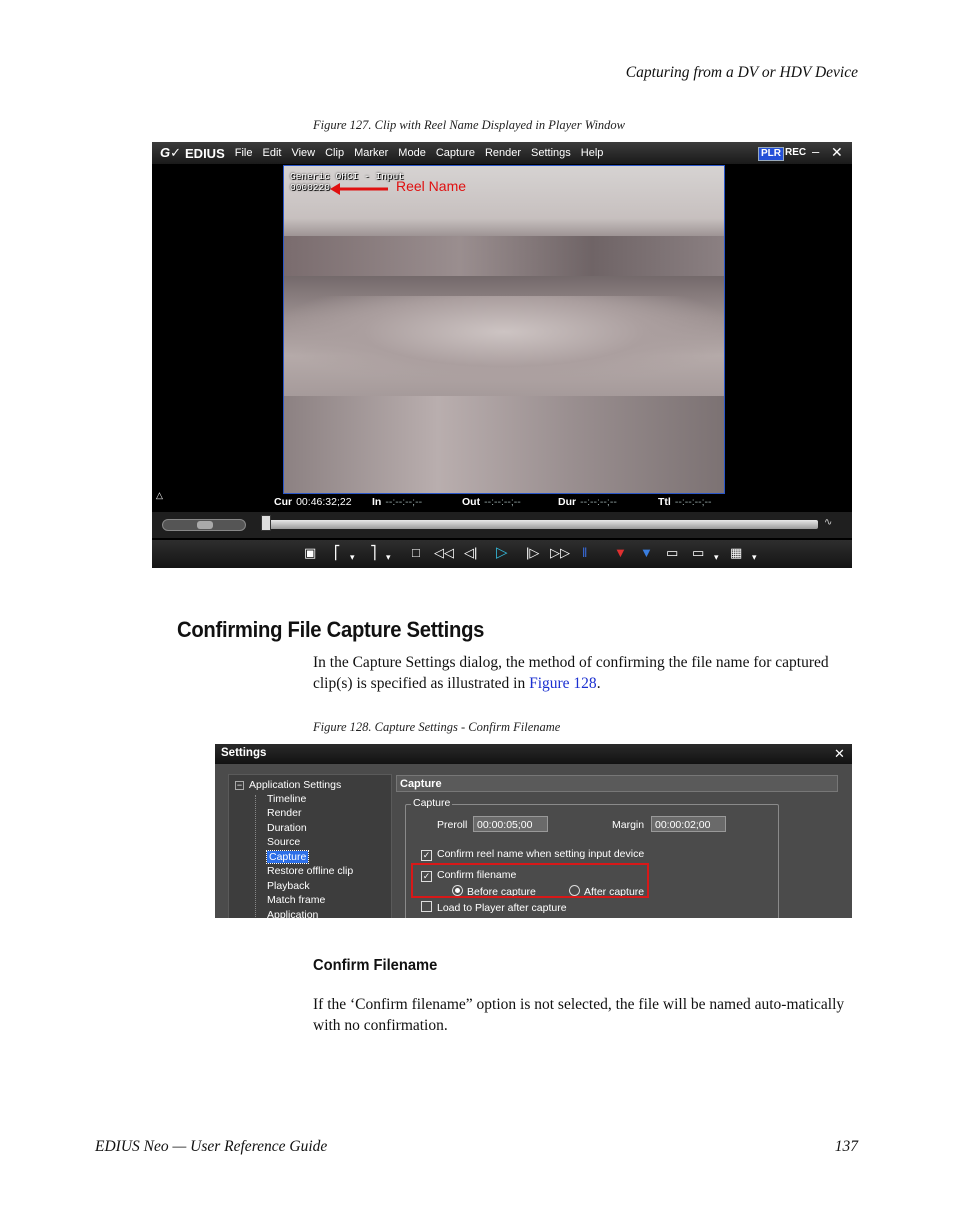  Describe the element at coordinates (375, 965) in the screenshot. I see `subsection-title: Confirm Filename` at that location.